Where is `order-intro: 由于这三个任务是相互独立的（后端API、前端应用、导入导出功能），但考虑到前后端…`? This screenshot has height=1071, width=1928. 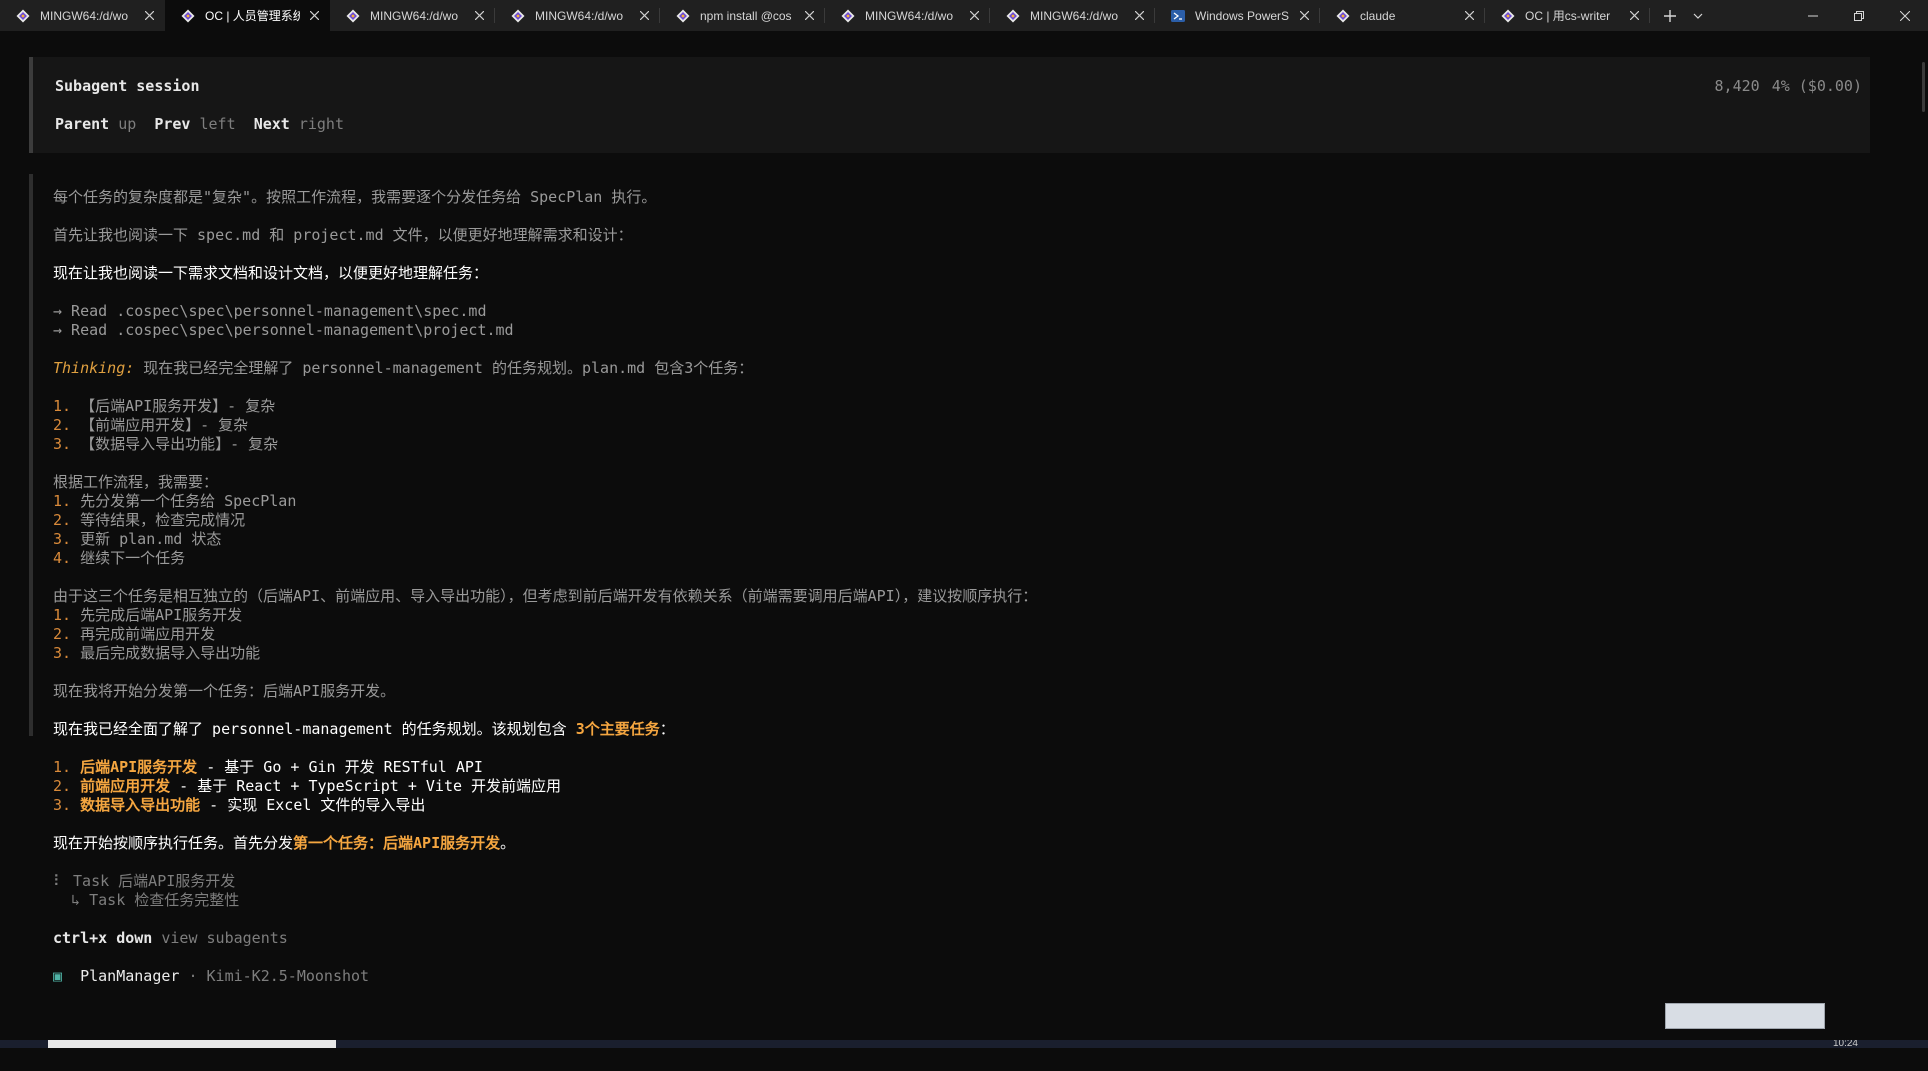
order-intro: 由于这三个任务是相互独立的（后端API、前端应用、导入导出功能），但考虑到前后端… is located at coordinates (545, 596).